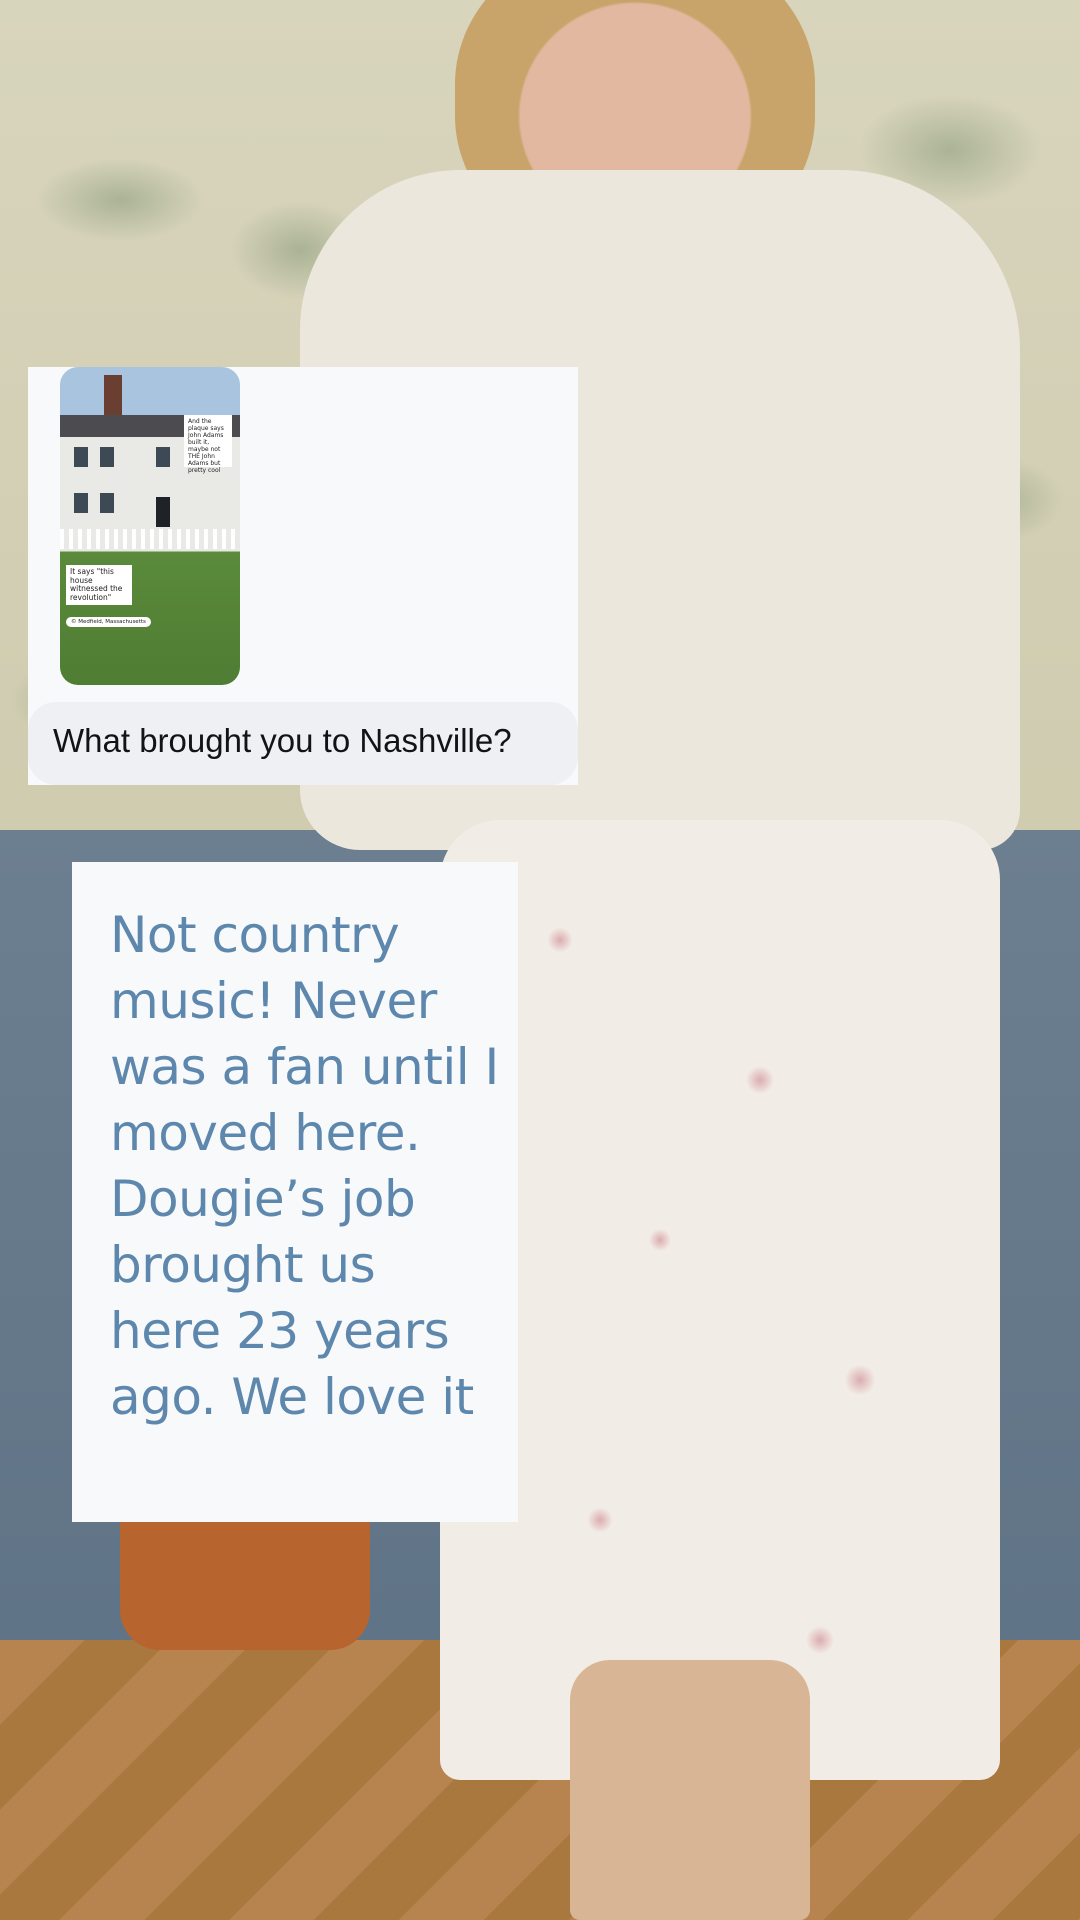 Image resolution: width=1080 pixels, height=1920 pixels. Describe the element at coordinates (282, 740) in the screenshot. I see `question-text: What brought you to Nashville?` at that location.